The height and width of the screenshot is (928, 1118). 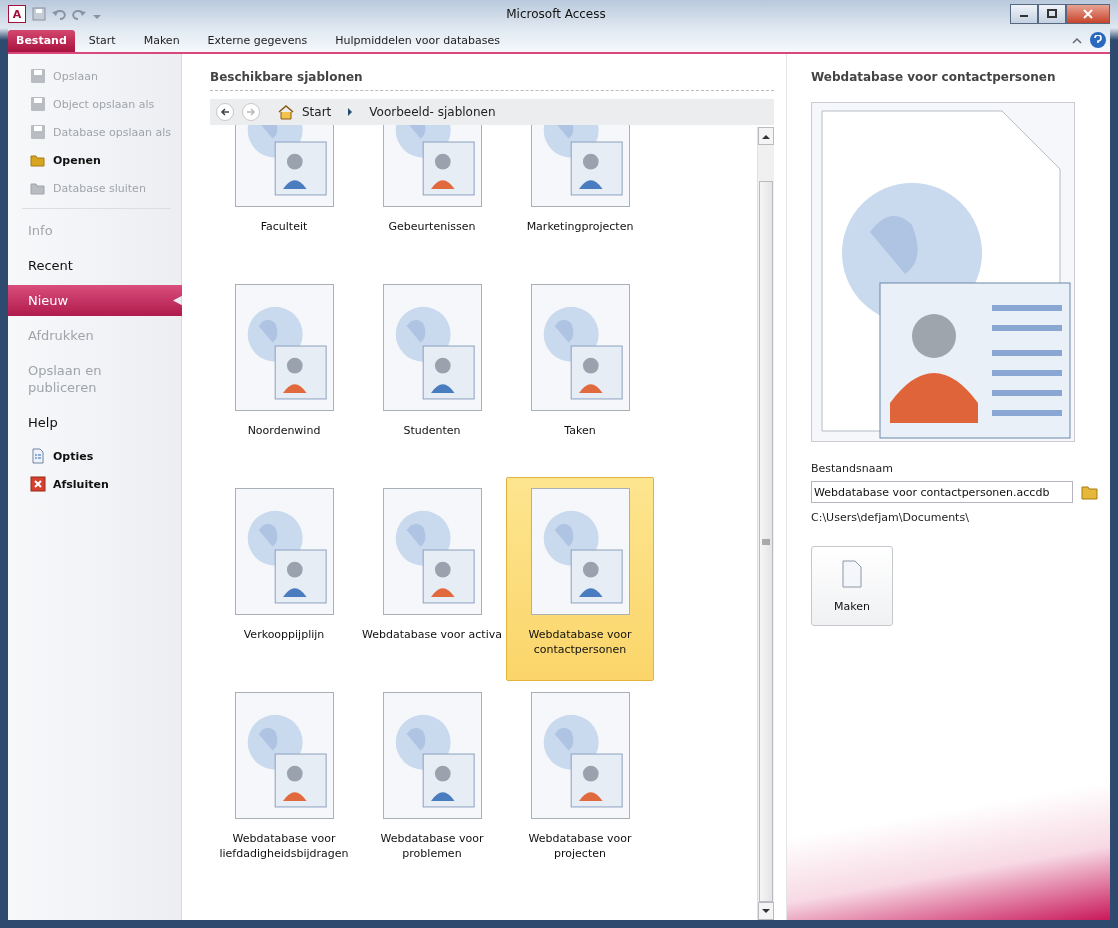 I want to click on breadcrumb-link: Start, so click(x=317, y=112).